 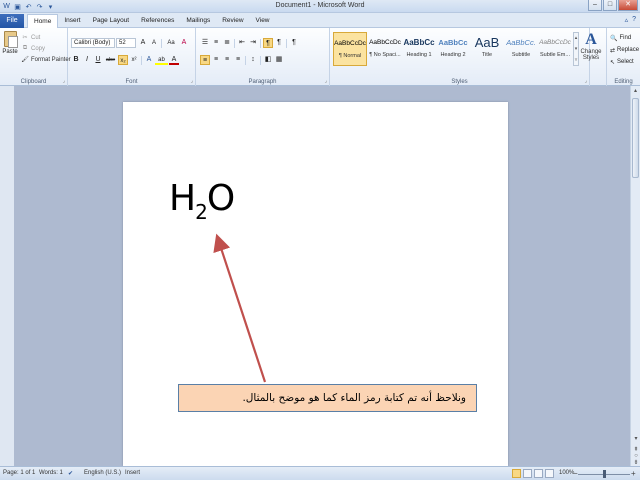 I want to click on insert-mode: Insert, so click(x=132, y=473).